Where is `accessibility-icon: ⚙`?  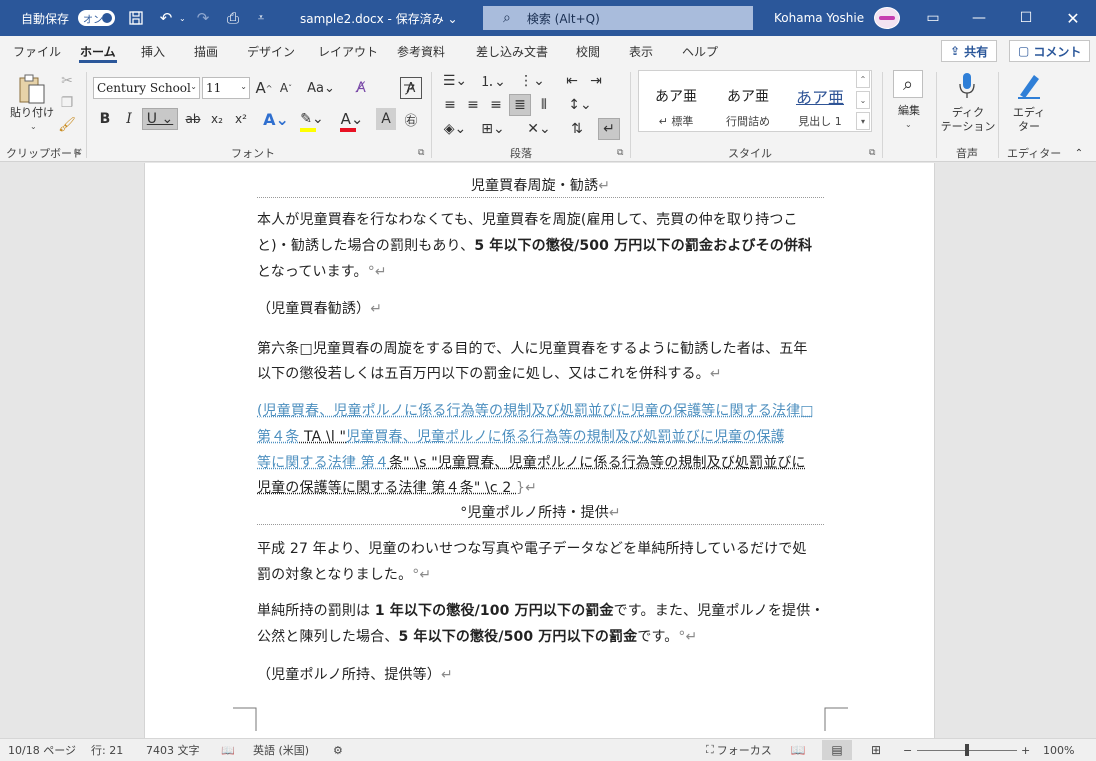 accessibility-icon: ⚙ is located at coordinates (338, 750).